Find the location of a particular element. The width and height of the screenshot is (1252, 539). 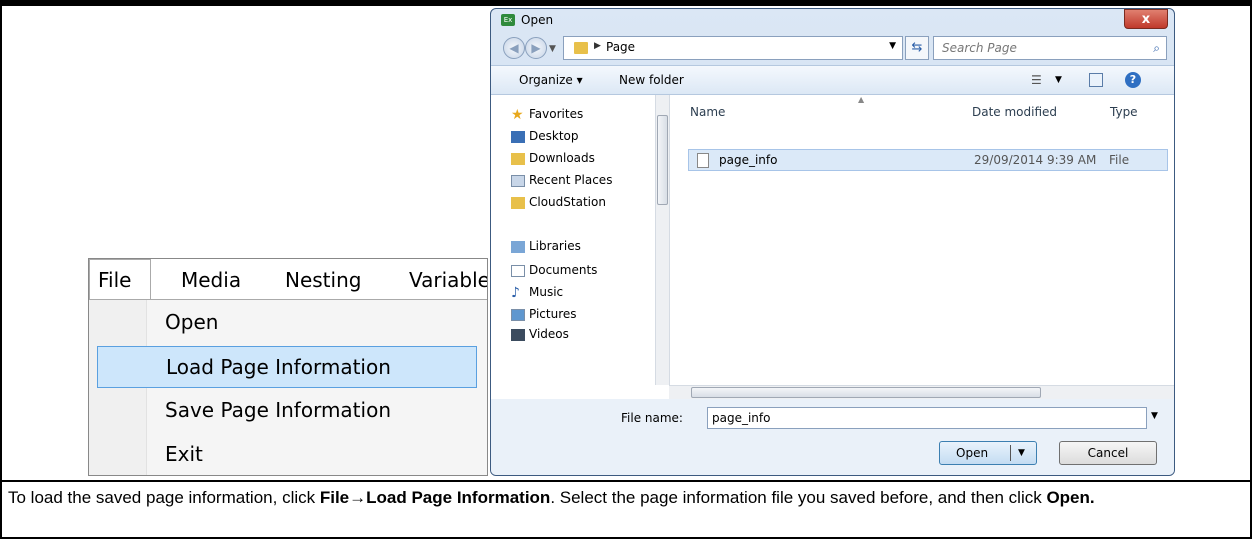

column-type: Type is located at coordinates (1124, 112).